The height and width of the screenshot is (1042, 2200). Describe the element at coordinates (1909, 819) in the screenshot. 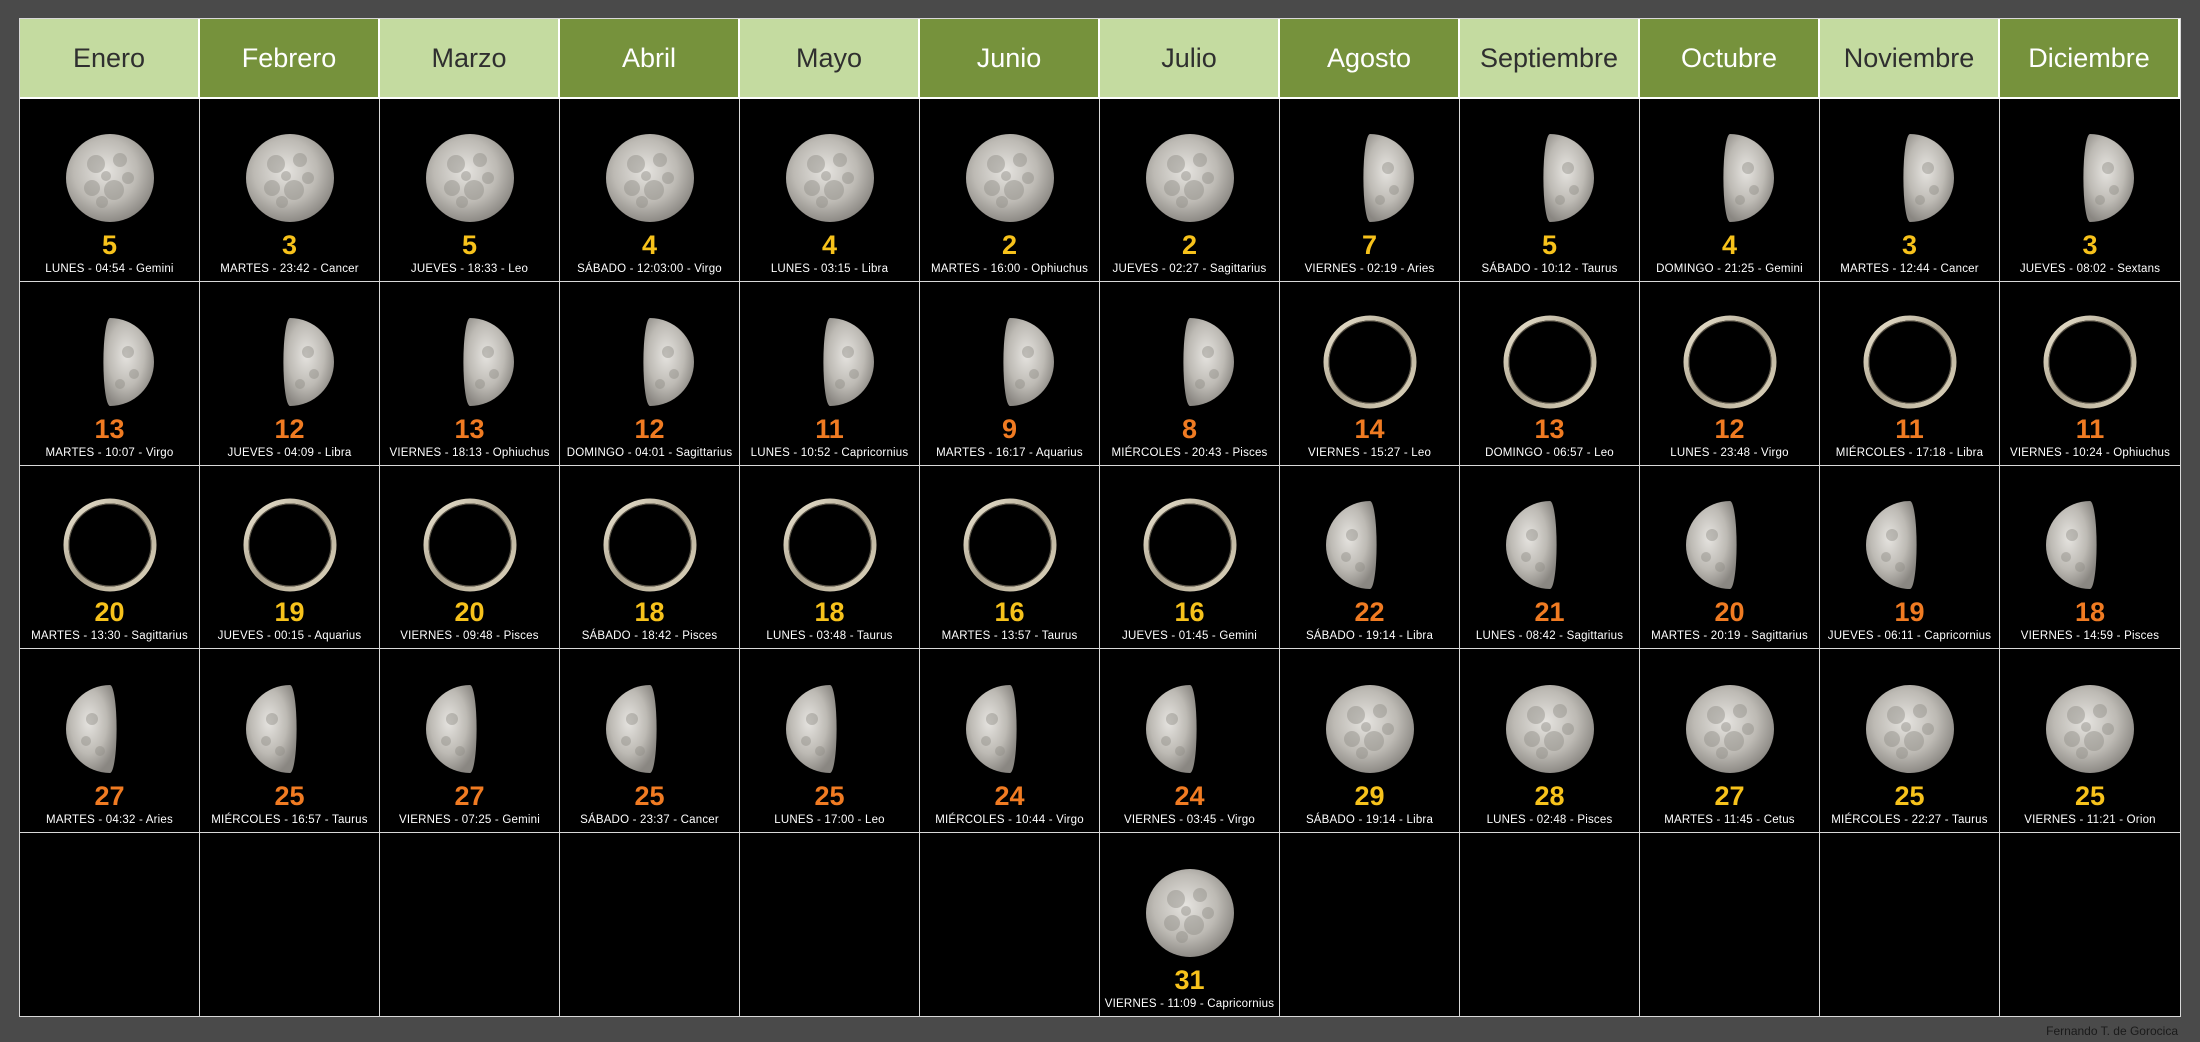

I see `phase-info: MIÉRCOLES - 22:27 - Taurus` at that location.